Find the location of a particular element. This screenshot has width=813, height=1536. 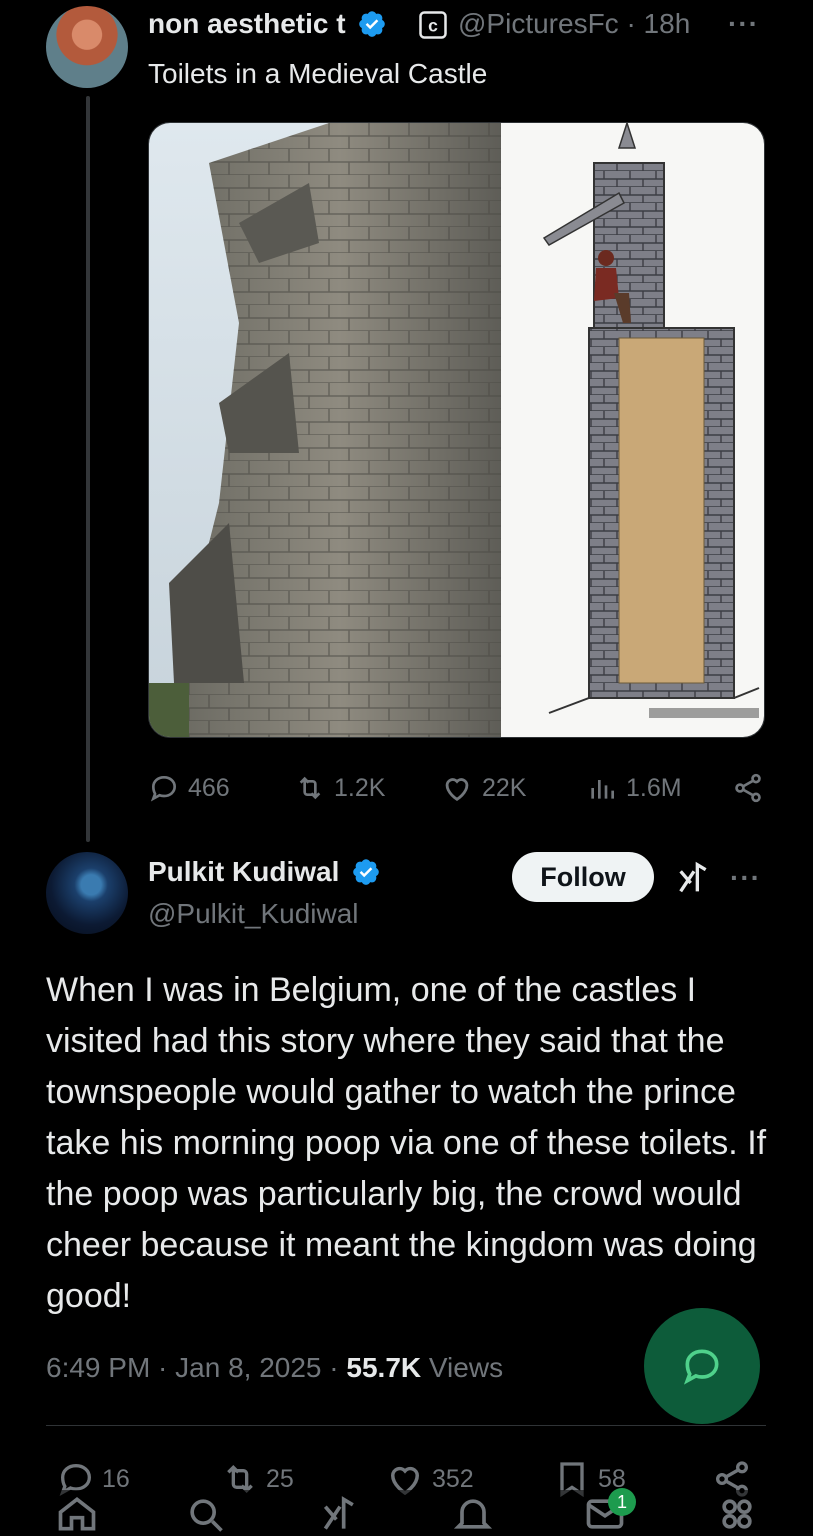

thread-line is located at coordinates (88, 469).